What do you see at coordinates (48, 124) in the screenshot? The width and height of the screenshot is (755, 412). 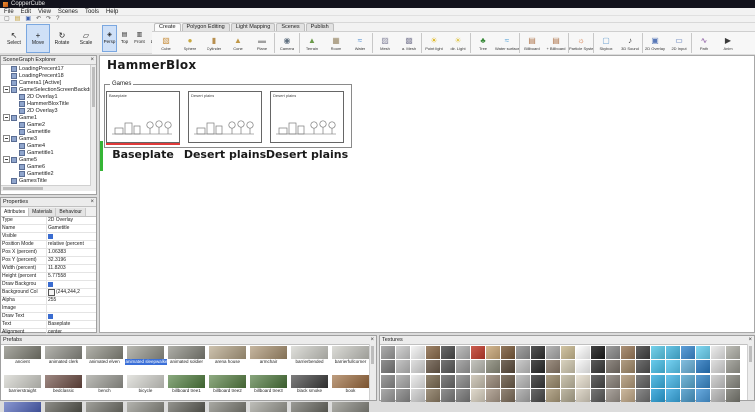 I see `tree-node: Game2` at bounding box center [48, 124].